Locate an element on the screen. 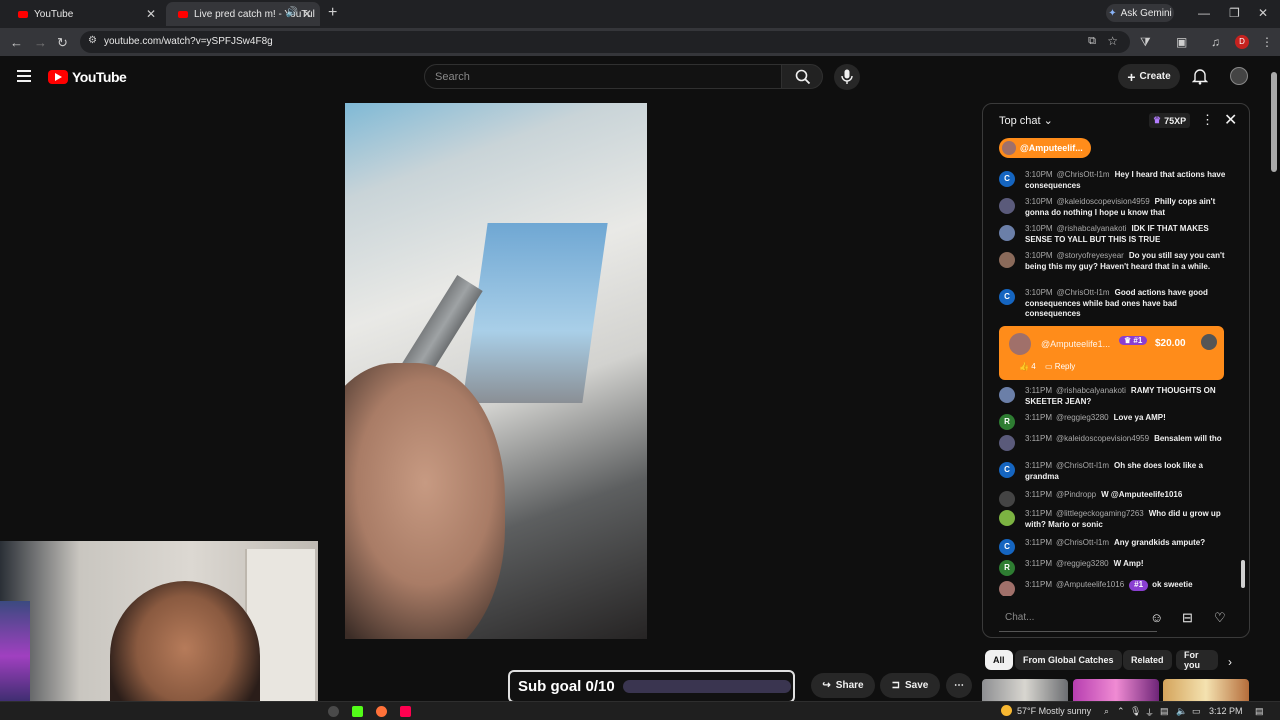 Image resolution: width=1280 pixels, height=720 pixels. chevron-up-icon: ⌃ is located at coordinates (1121, 711).